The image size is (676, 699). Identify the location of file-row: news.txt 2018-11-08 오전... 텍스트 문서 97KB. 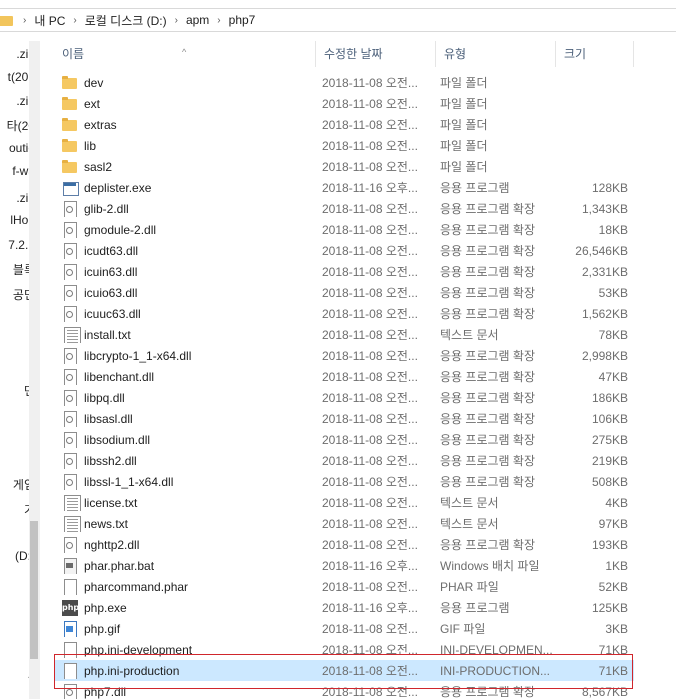
(344, 523).